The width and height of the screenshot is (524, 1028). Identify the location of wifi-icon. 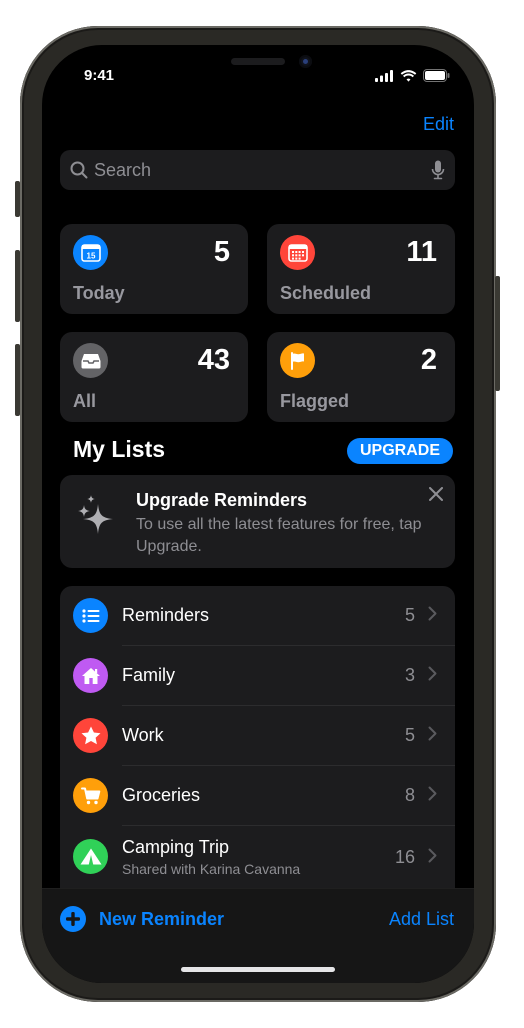
(408, 75).